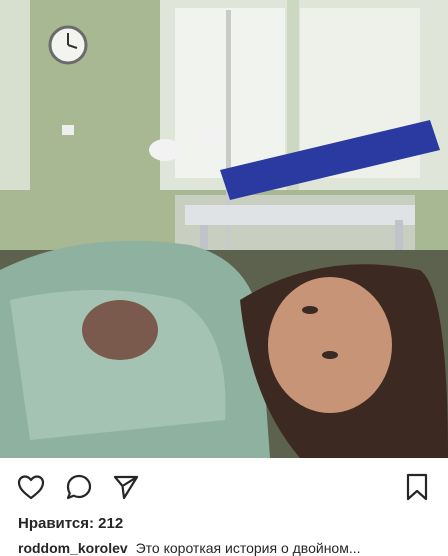 This screenshot has height=556, width=448. Describe the element at coordinates (70, 523) in the screenshot. I see `likes-count: Нравится: 212` at that location.